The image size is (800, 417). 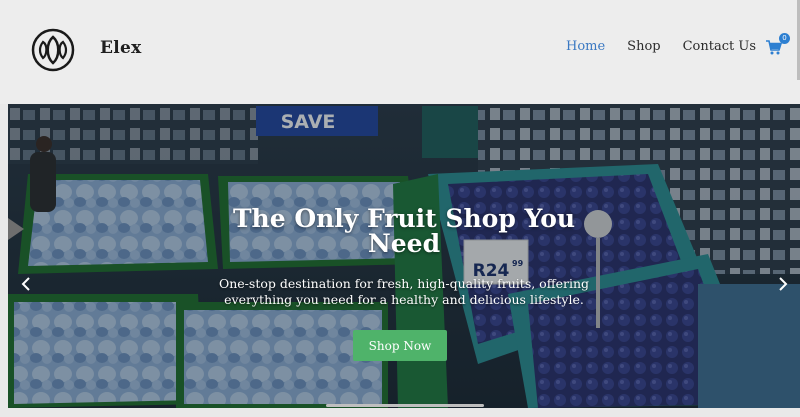 I want to click on horizontal-scrollbar, so click(x=405, y=405).